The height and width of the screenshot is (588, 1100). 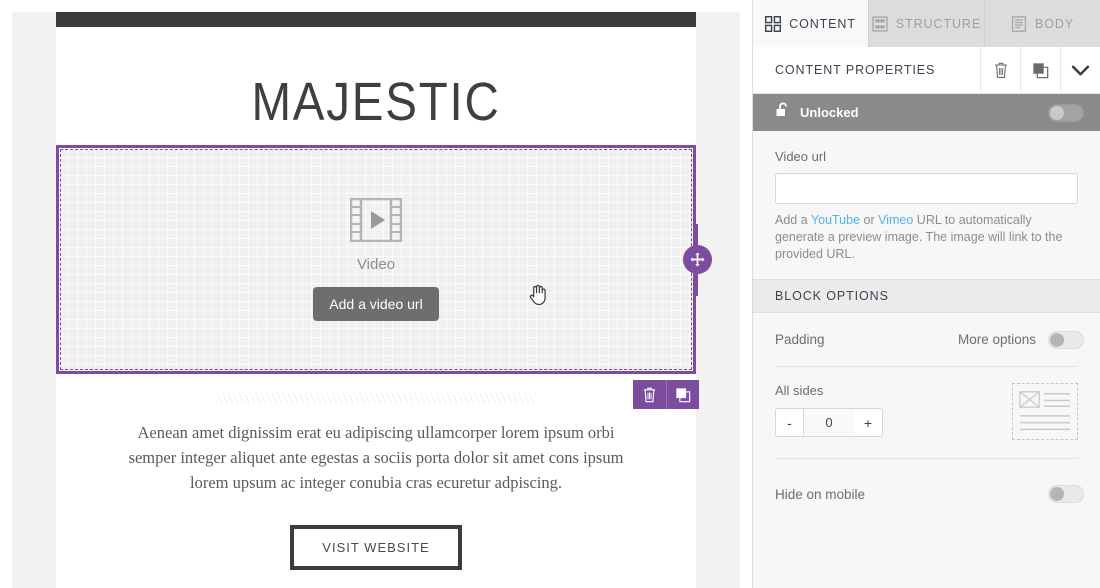 What do you see at coordinates (869, 220) in the screenshot?
I see `help-middle: or` at bounding box center [869, 220].